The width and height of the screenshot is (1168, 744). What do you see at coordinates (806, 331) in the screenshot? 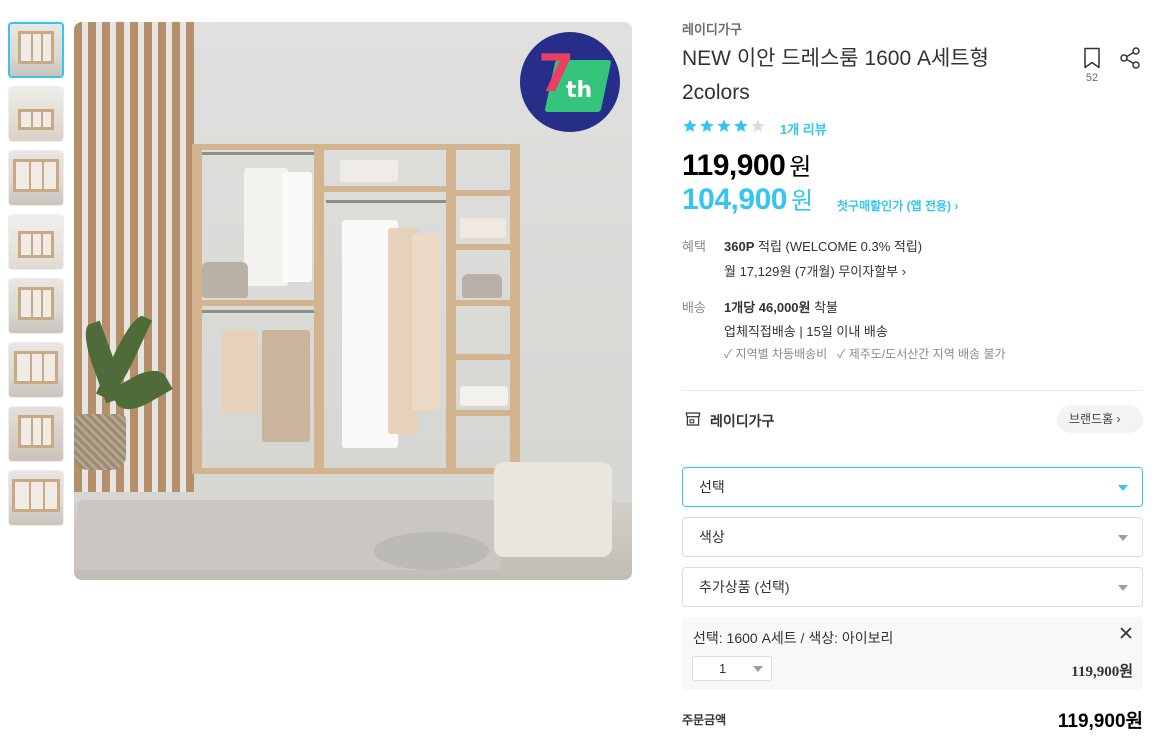
I see `delivery-method: 업체직접배송 | 15일 이내 배송` at bounding box center [806, 331].